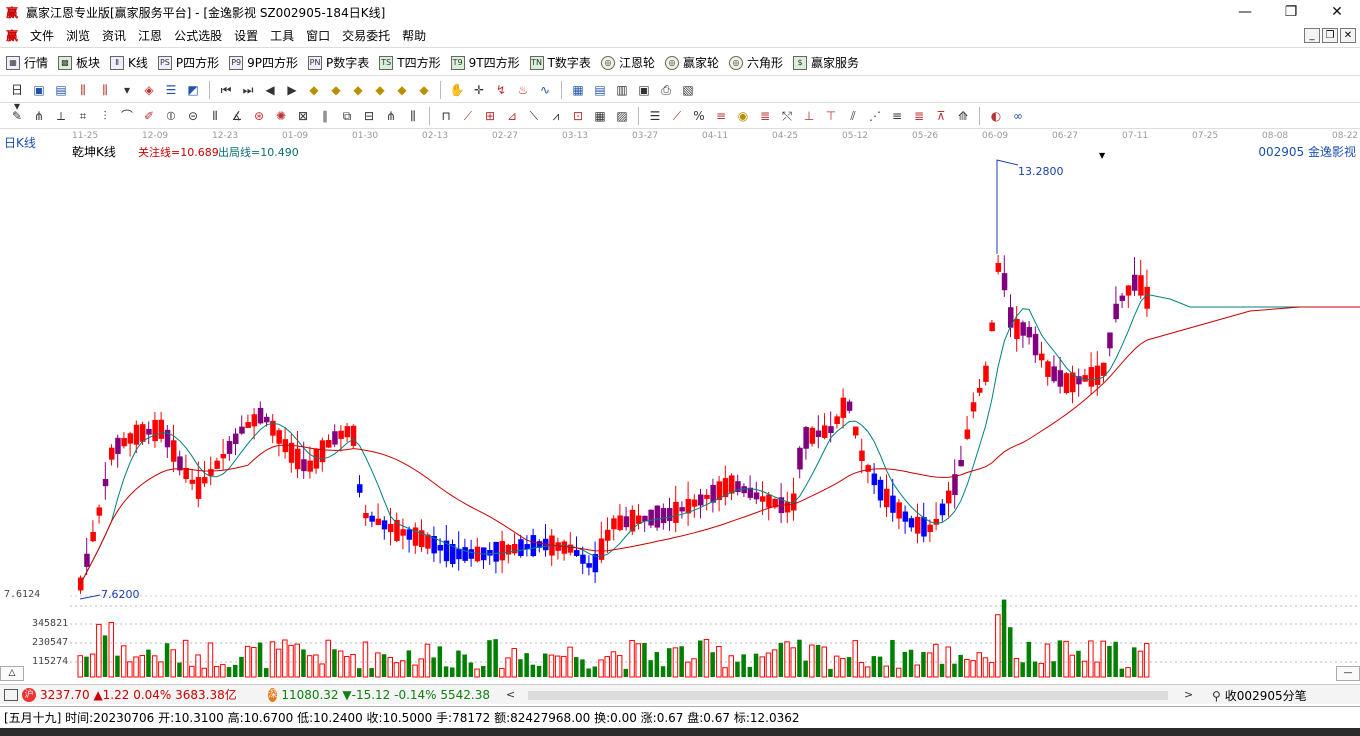 The width and height of the screenshot is (1360, 736). I want to click on trend-lines-icon: ⫽, so click(853, 116).